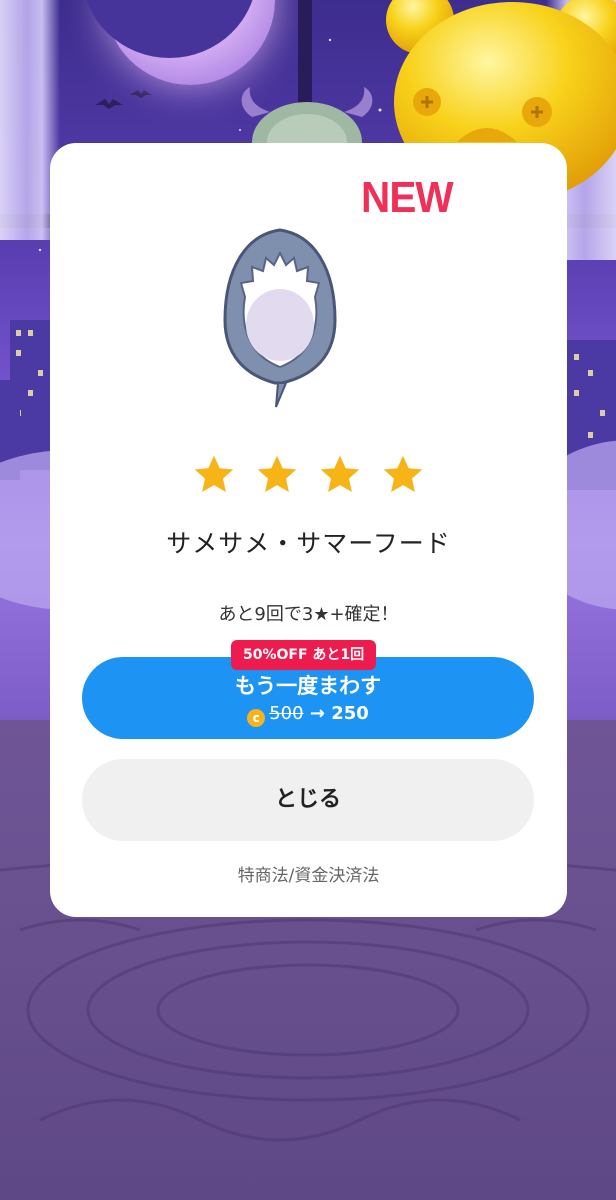  What do you see at coordinates (350, 713) in the screenshot?
I see `new-price: 250` at bounding box center [350, 713].